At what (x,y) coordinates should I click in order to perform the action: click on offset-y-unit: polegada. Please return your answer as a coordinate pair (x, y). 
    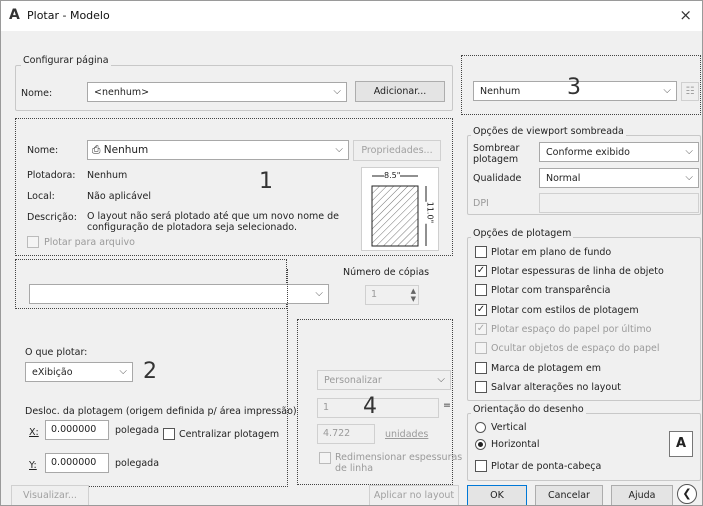
    Looking at the image, I should click on (137, 463).